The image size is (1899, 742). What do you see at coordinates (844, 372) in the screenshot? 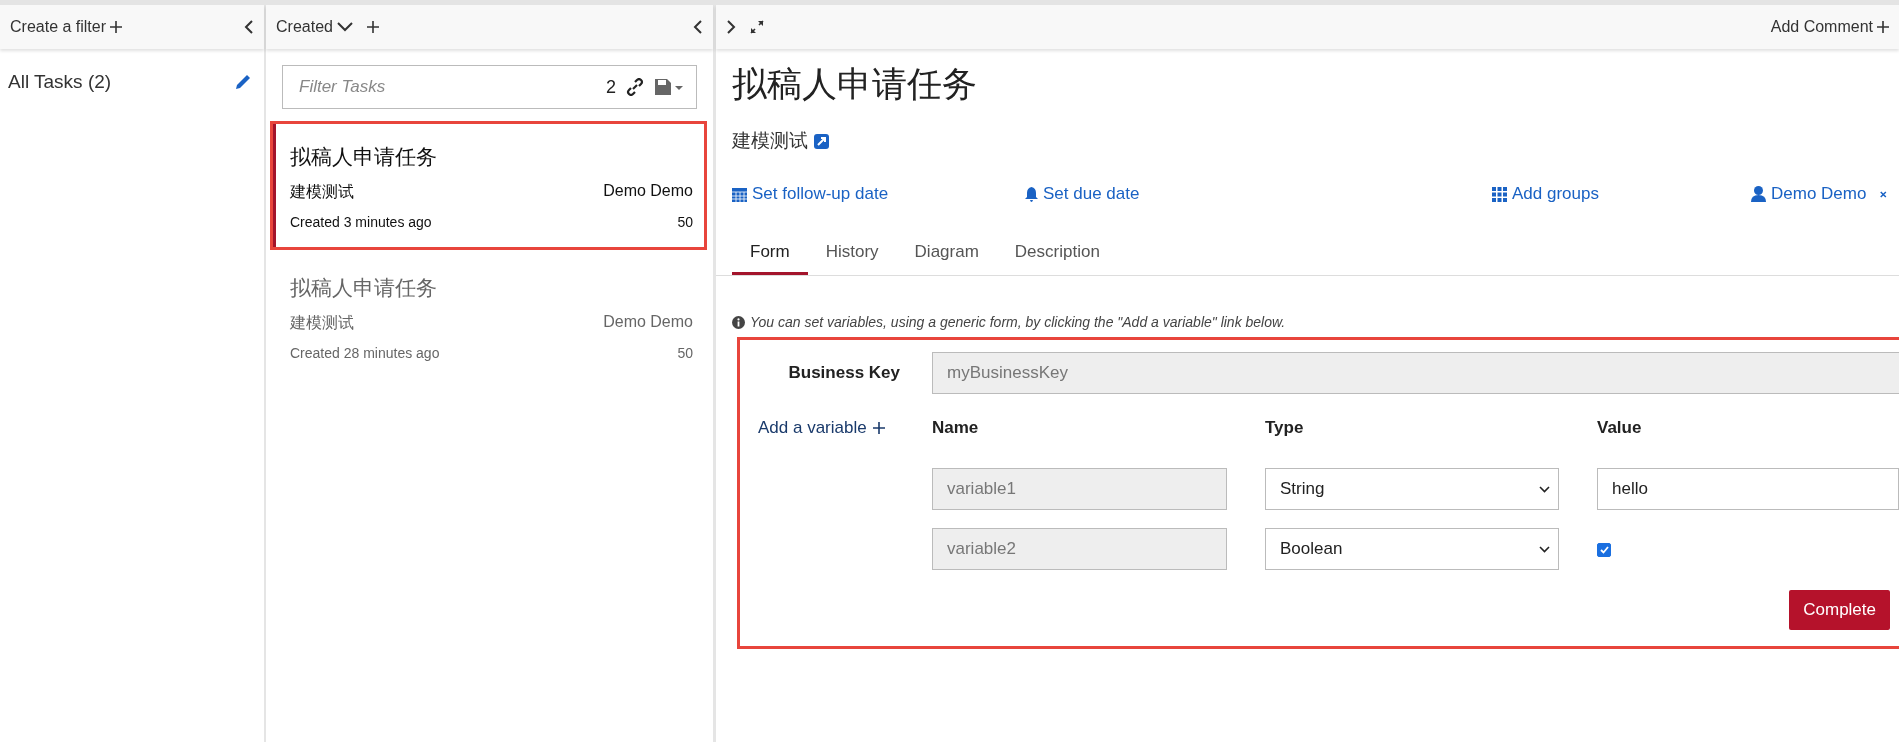
I see `business-key-label: Business Key` at bounding box center [844, 372].